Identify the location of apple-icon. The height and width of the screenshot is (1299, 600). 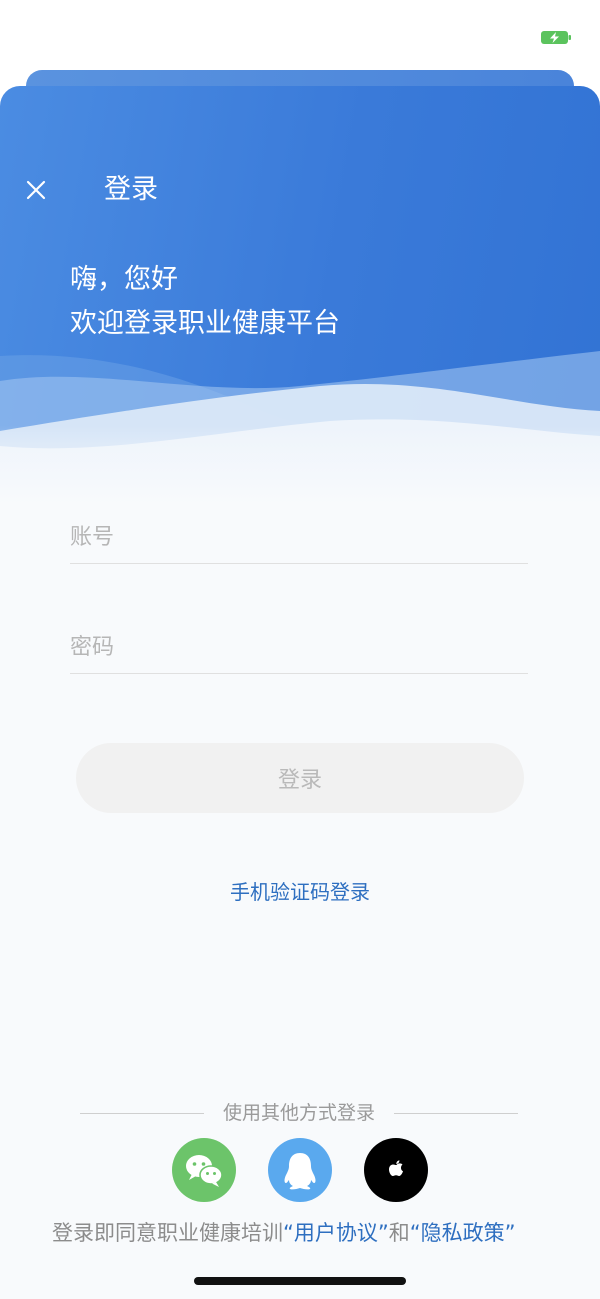
(396, 1168).